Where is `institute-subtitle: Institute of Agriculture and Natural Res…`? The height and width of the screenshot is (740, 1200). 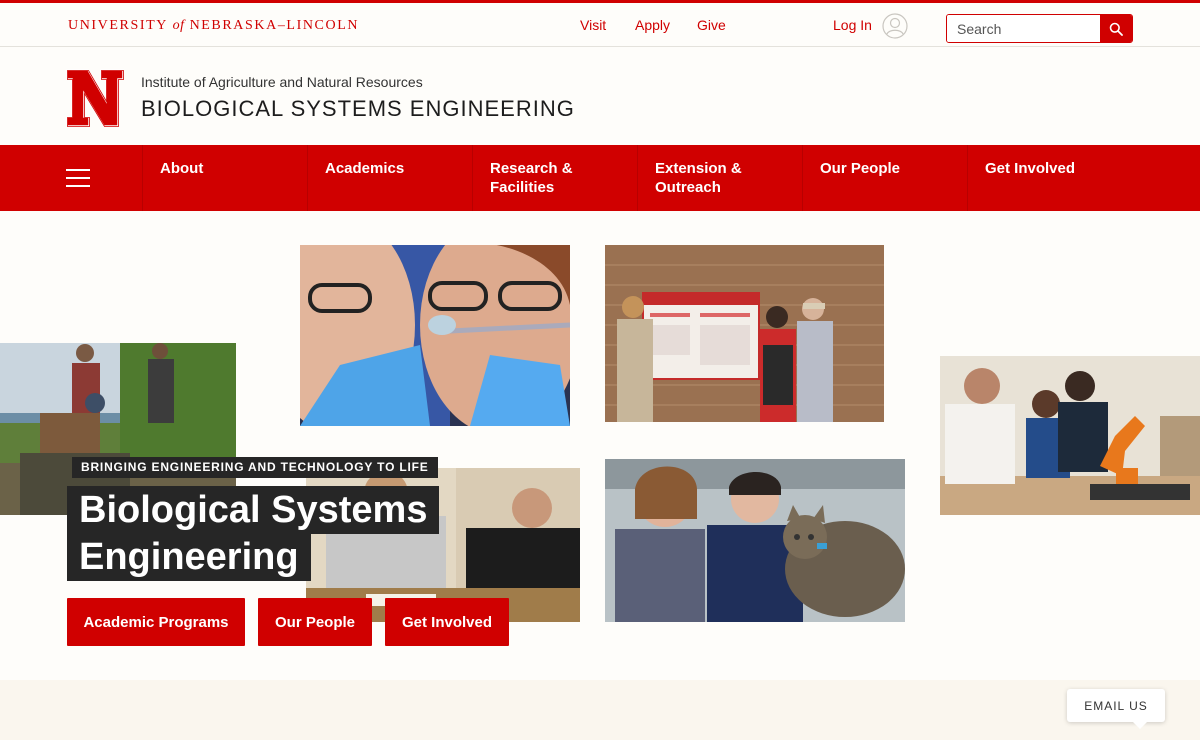
institute-subtitle: Institute of Agriculture and Natural Res… is located at coordinates (282, 82).